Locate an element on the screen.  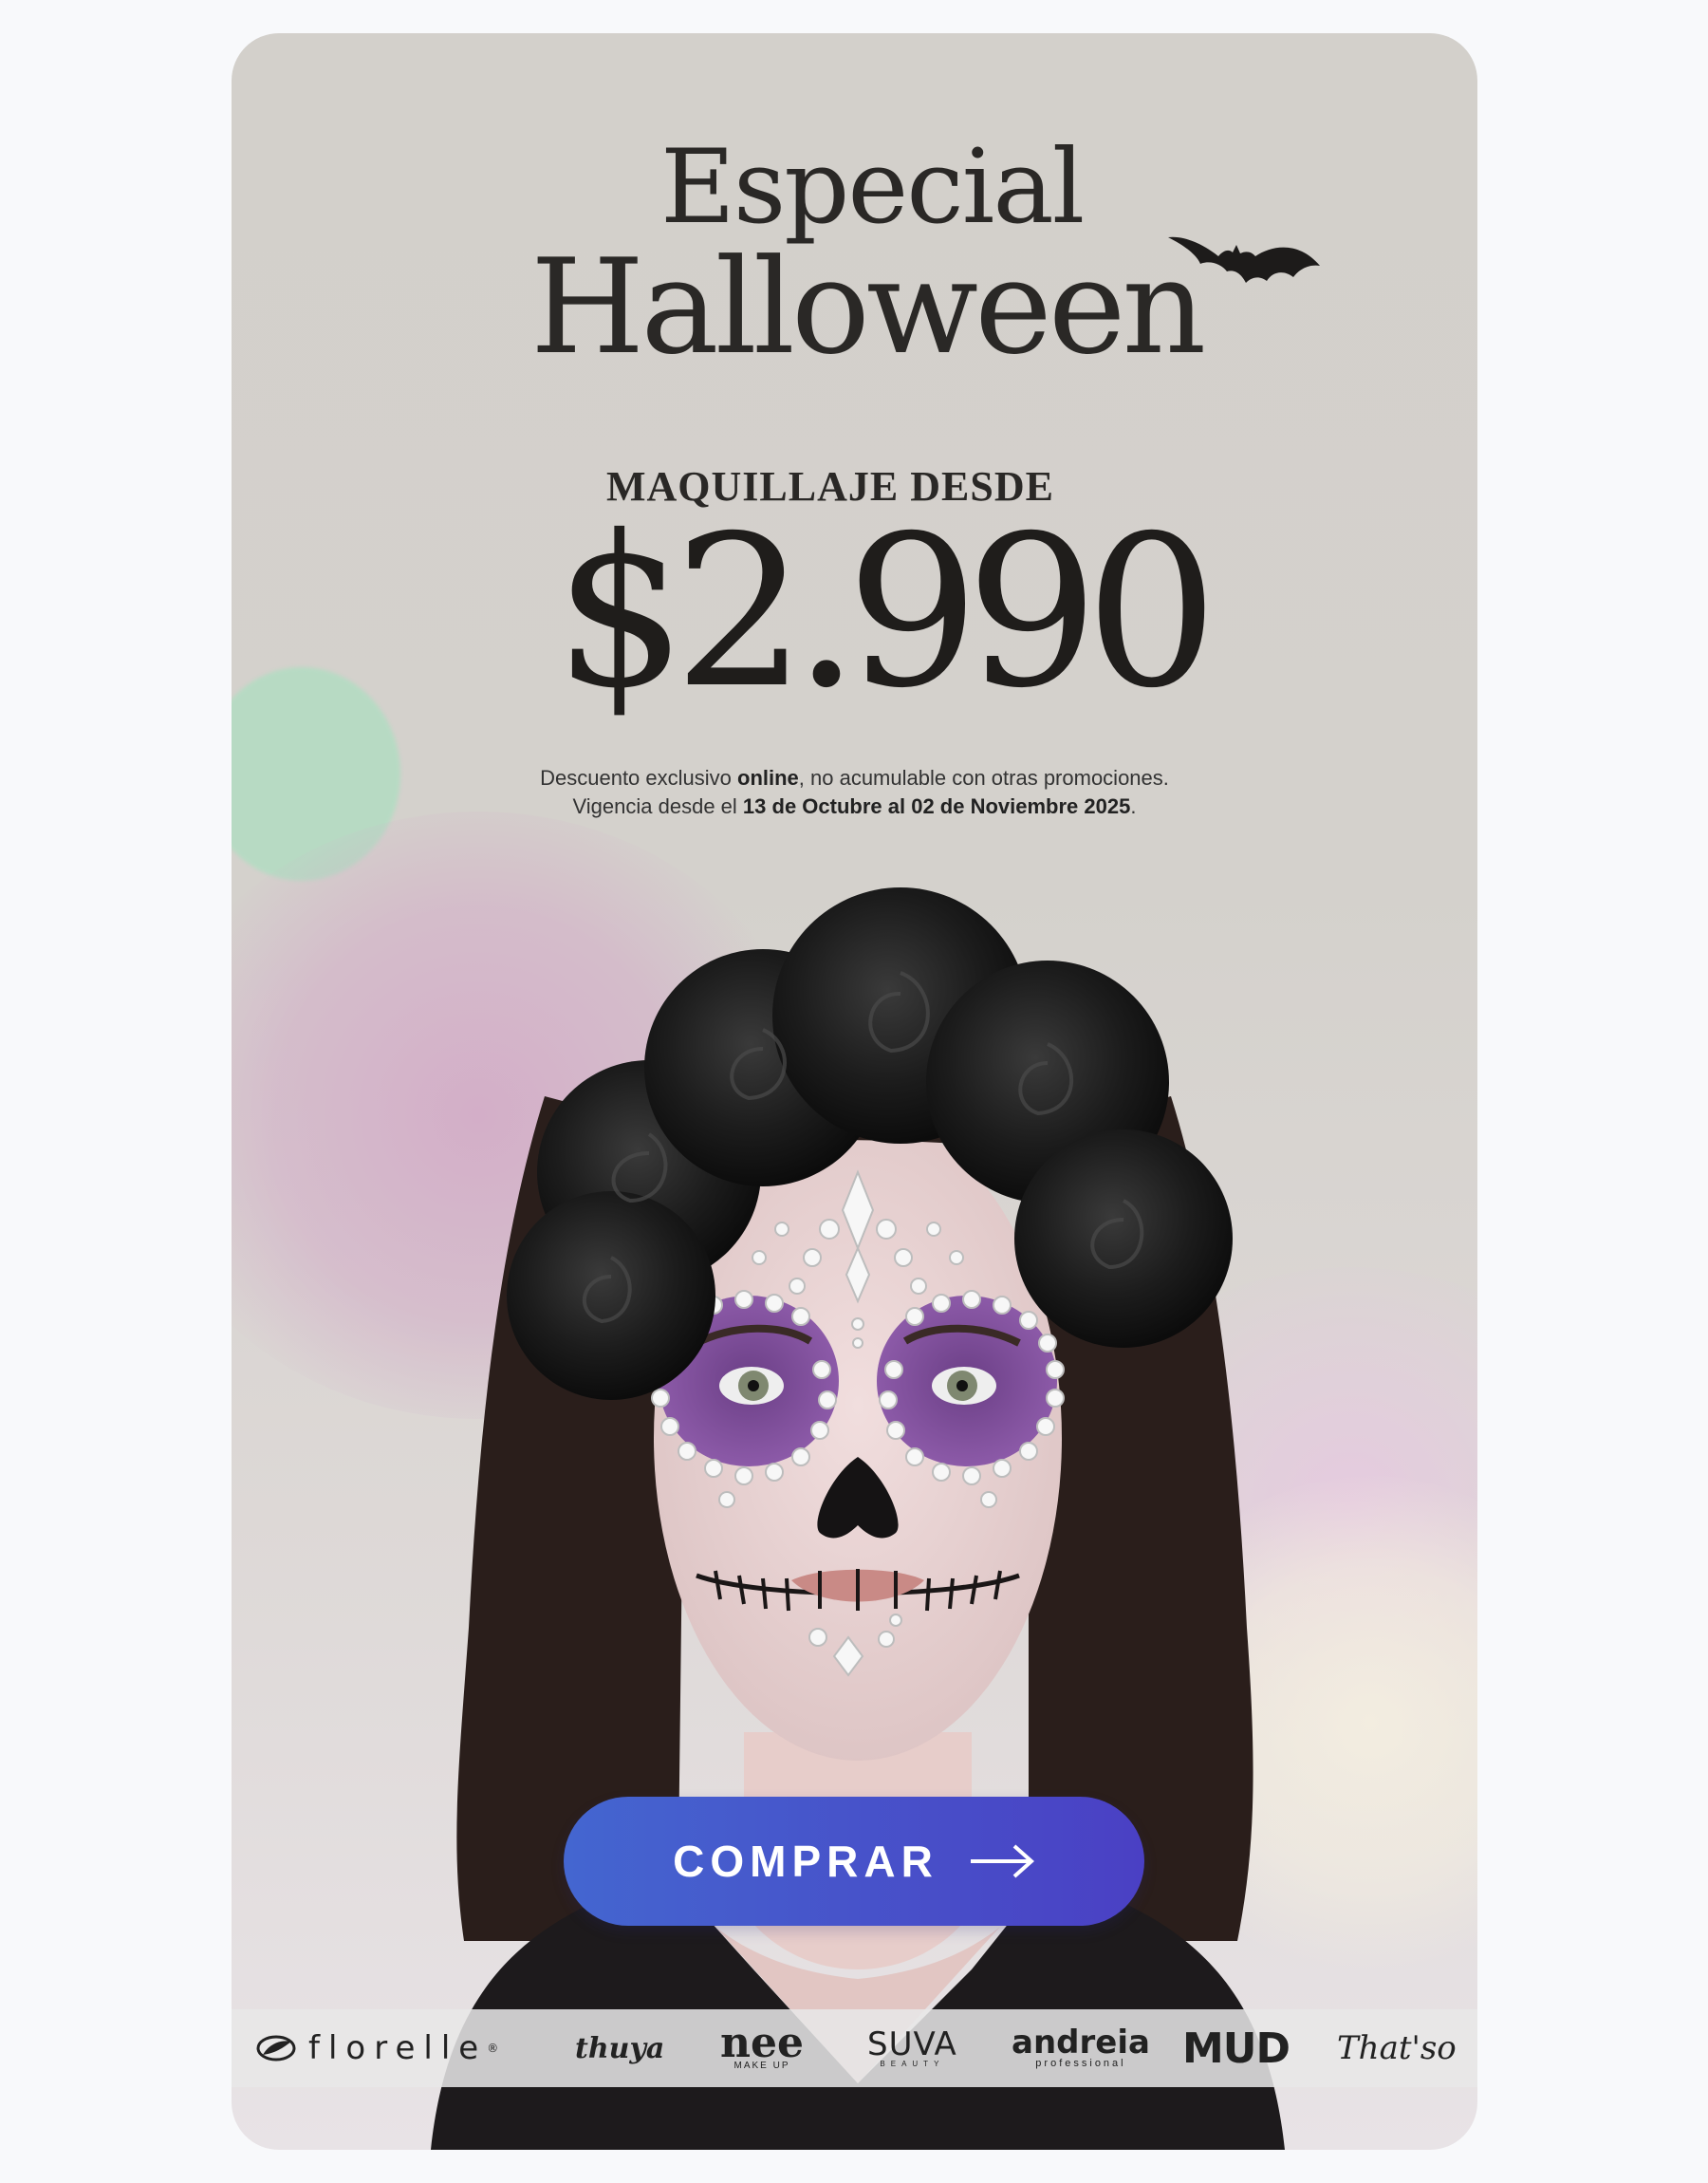
arrow-right-icon is located at coordinates (1002, 1861).